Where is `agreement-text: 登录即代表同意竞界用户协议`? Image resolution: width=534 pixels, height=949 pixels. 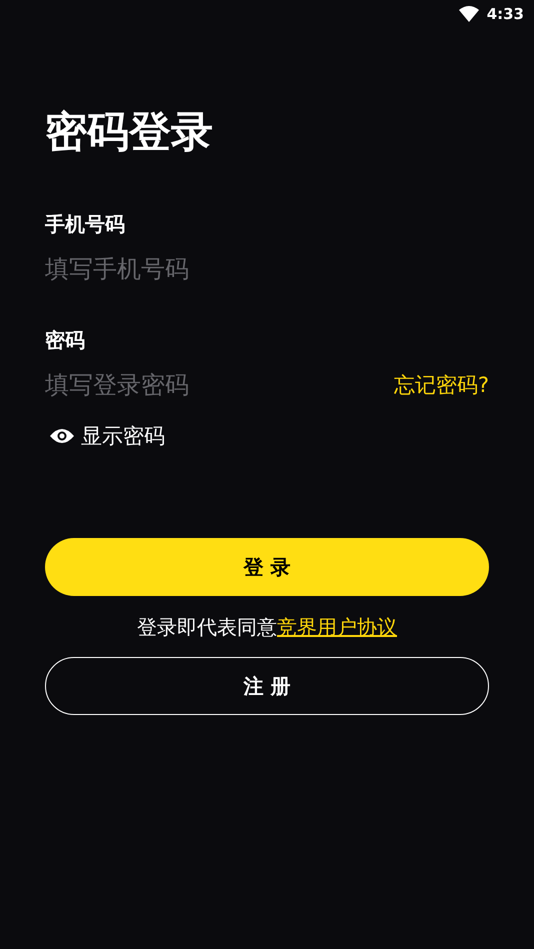 agreement-text: 登录即代表同意竞界用户协议 is located at coordinates (267, 627).